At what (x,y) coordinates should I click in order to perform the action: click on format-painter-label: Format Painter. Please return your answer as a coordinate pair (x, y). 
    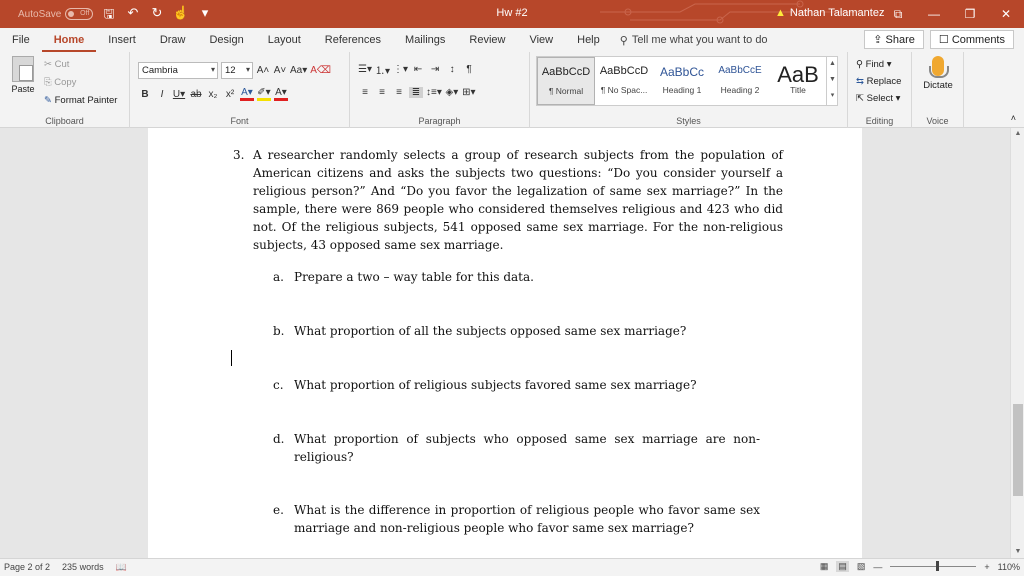
    Looking at the image, I should click on (86, 100).